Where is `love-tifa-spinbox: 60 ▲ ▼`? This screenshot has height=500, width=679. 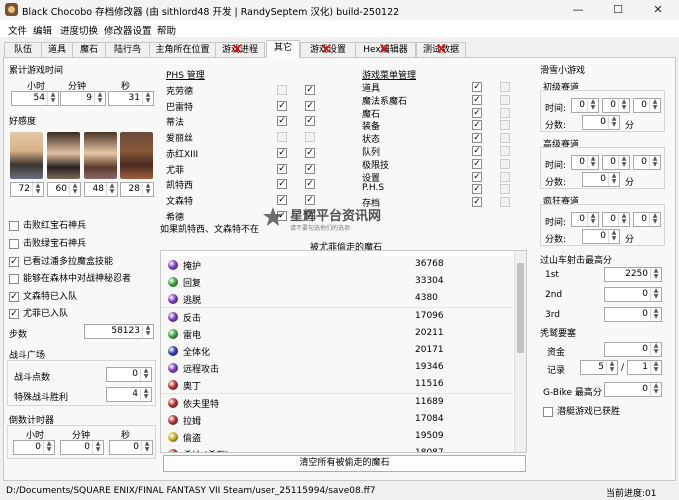 love-tifa-spinbox: 60 ▲ ▼ is located at coordinates (64, 189).